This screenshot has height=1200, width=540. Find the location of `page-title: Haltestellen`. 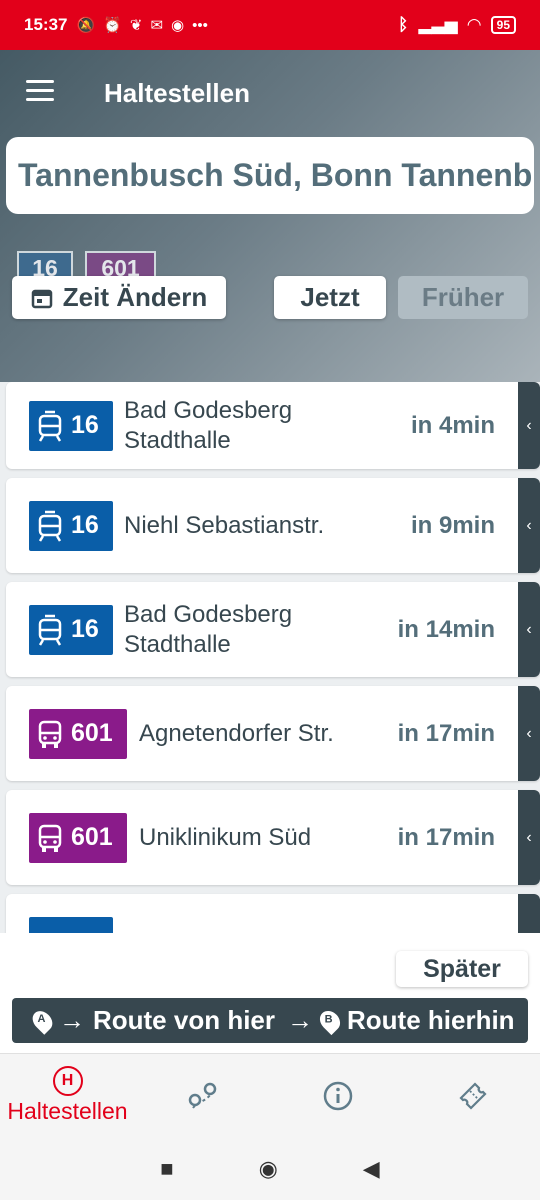

page-title: Haltestellen is located at coordinates (177, 93).